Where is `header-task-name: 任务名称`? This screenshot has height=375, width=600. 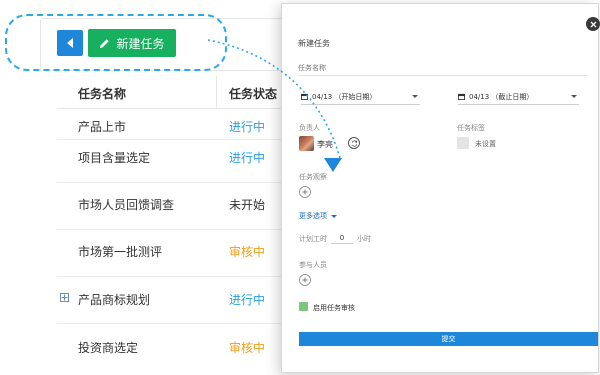
header-task-name: 任务名称 is located at coordinates (102, 94).